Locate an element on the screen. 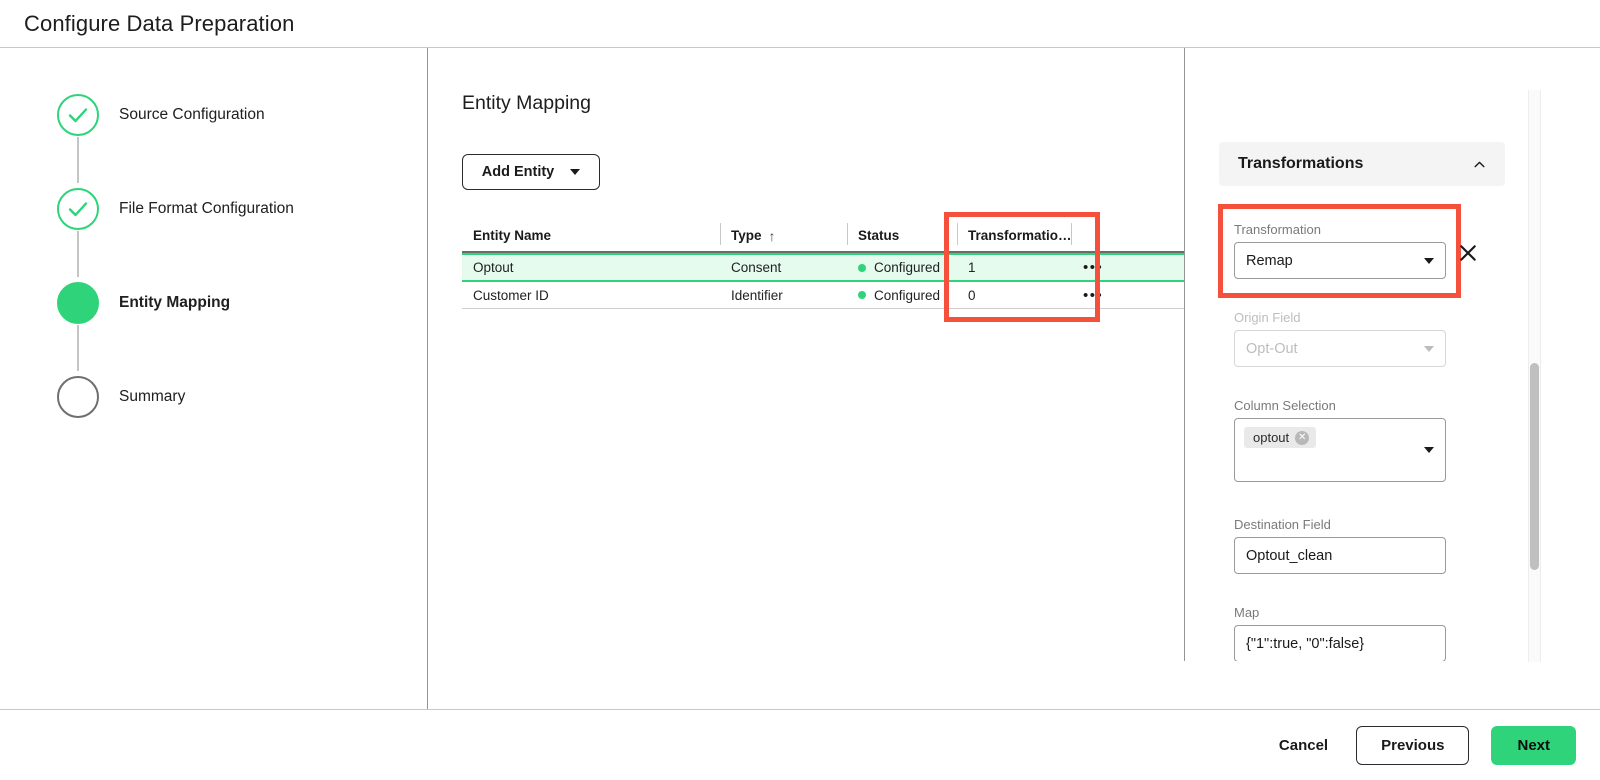 The width and height of the screenshot is (1600, 780). transformation-value: Remap is located at coordinates (1269, 260).